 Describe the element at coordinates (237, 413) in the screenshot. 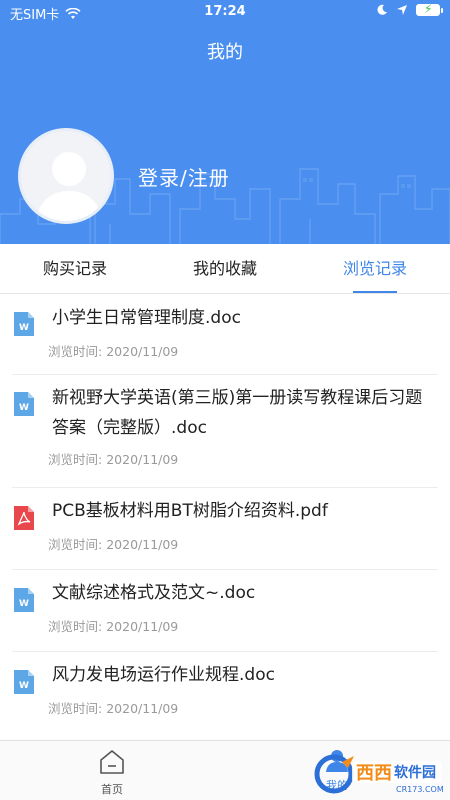

I see `item-title: 新视野大学英语(第三版)第一册读写教程课后习题答案（完整版）.doc` at that location.